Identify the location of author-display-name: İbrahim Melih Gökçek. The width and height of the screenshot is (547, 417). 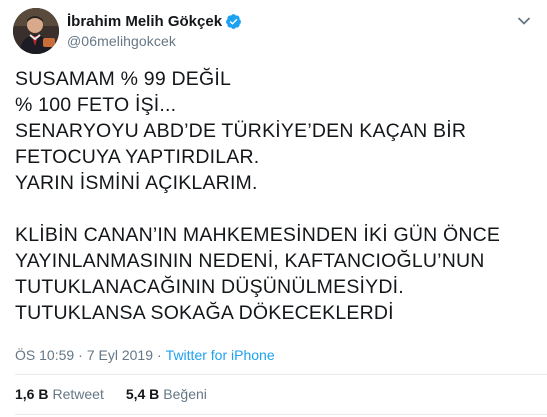
(144, 21).